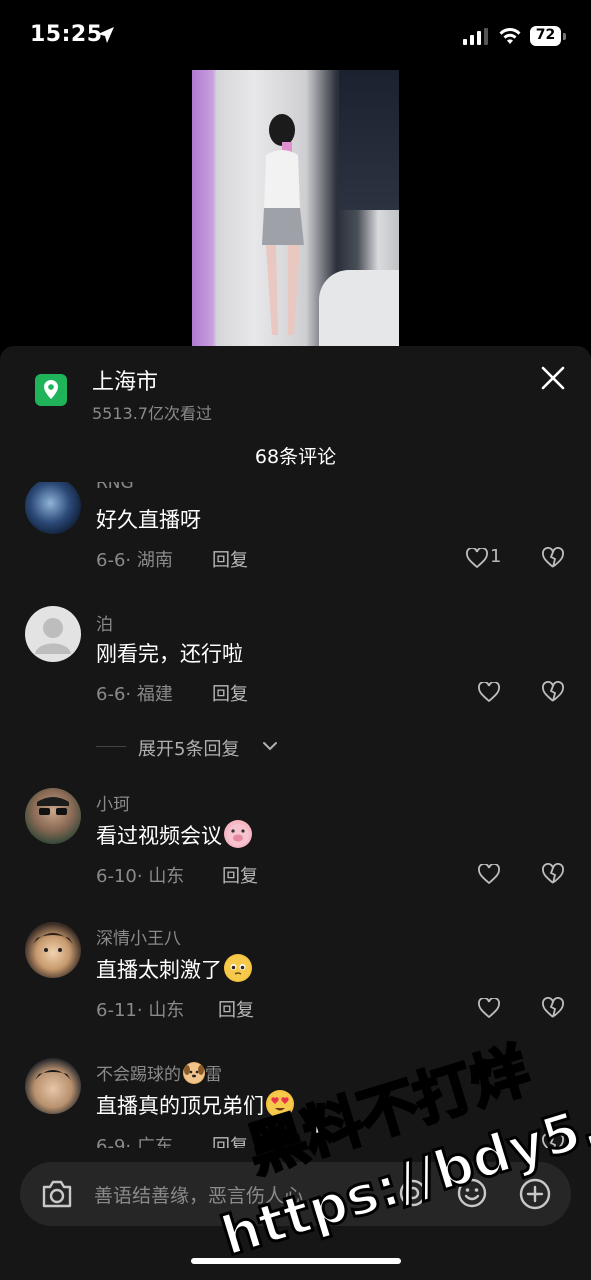 Image resolution: width=591 pixels, height=1280 pixels. I want to click on comment-meta: 6-6· 福建, so click(134, 694).